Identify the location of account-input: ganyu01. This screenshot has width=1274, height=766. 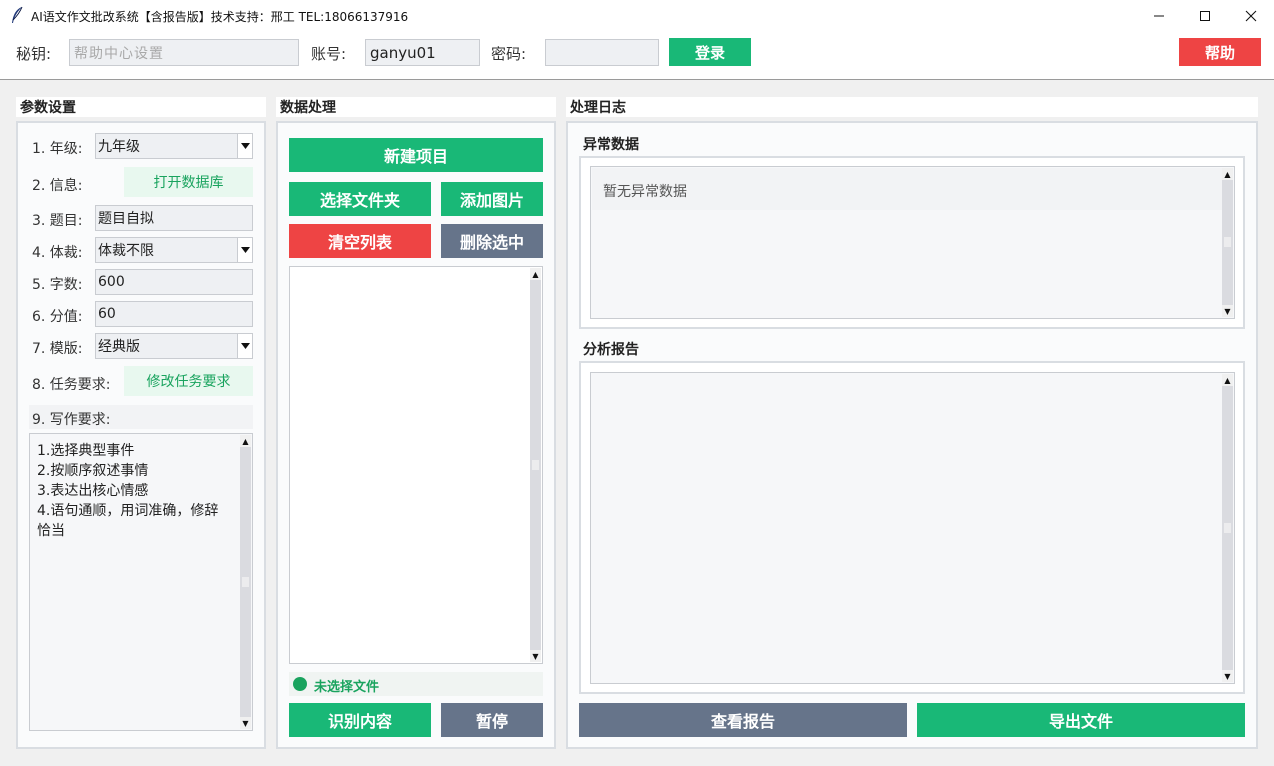
(422, 52).